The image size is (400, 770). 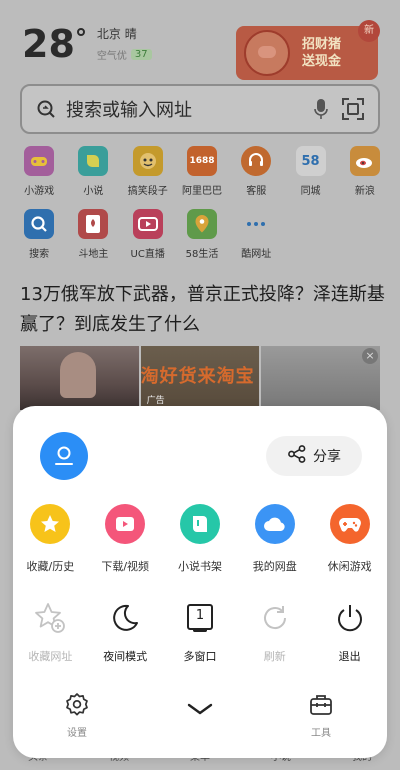 What do you see at coordinates (275, 618) in the screenshot?
I see `refresh-icon` at bounding box center [275, 618].